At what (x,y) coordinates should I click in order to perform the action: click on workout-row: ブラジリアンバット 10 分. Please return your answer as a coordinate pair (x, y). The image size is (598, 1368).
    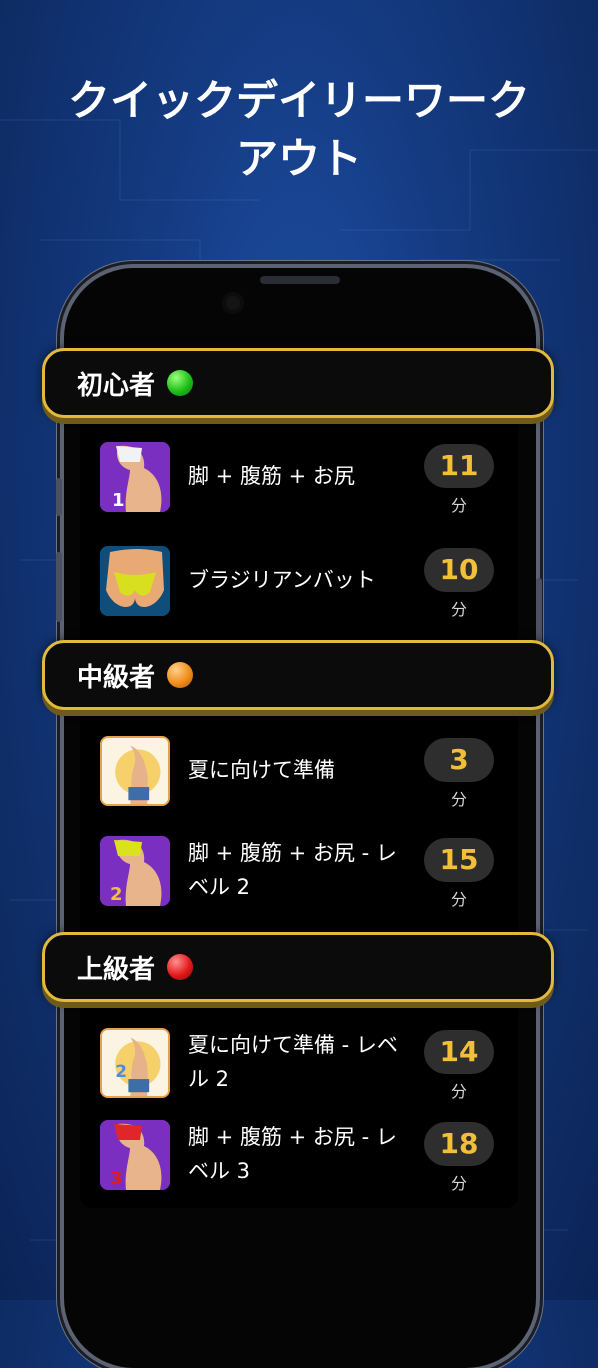
    Looking at the image, I should click on (299, 580).